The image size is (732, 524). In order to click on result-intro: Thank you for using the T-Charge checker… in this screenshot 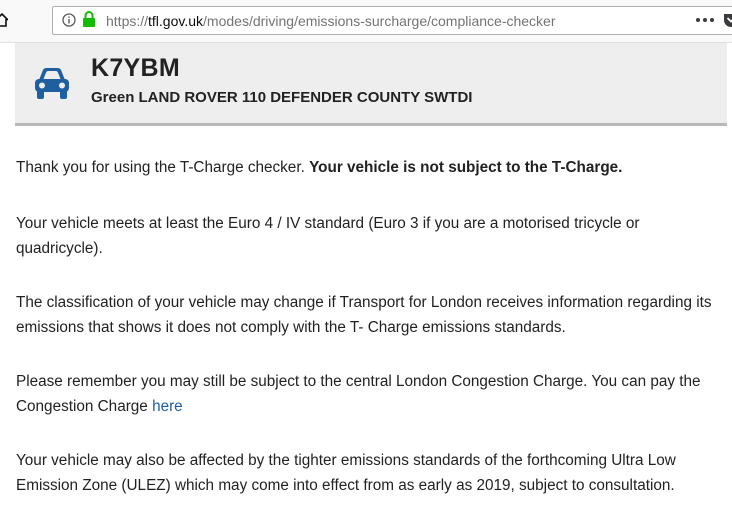, I will do `click(366, 168)`.